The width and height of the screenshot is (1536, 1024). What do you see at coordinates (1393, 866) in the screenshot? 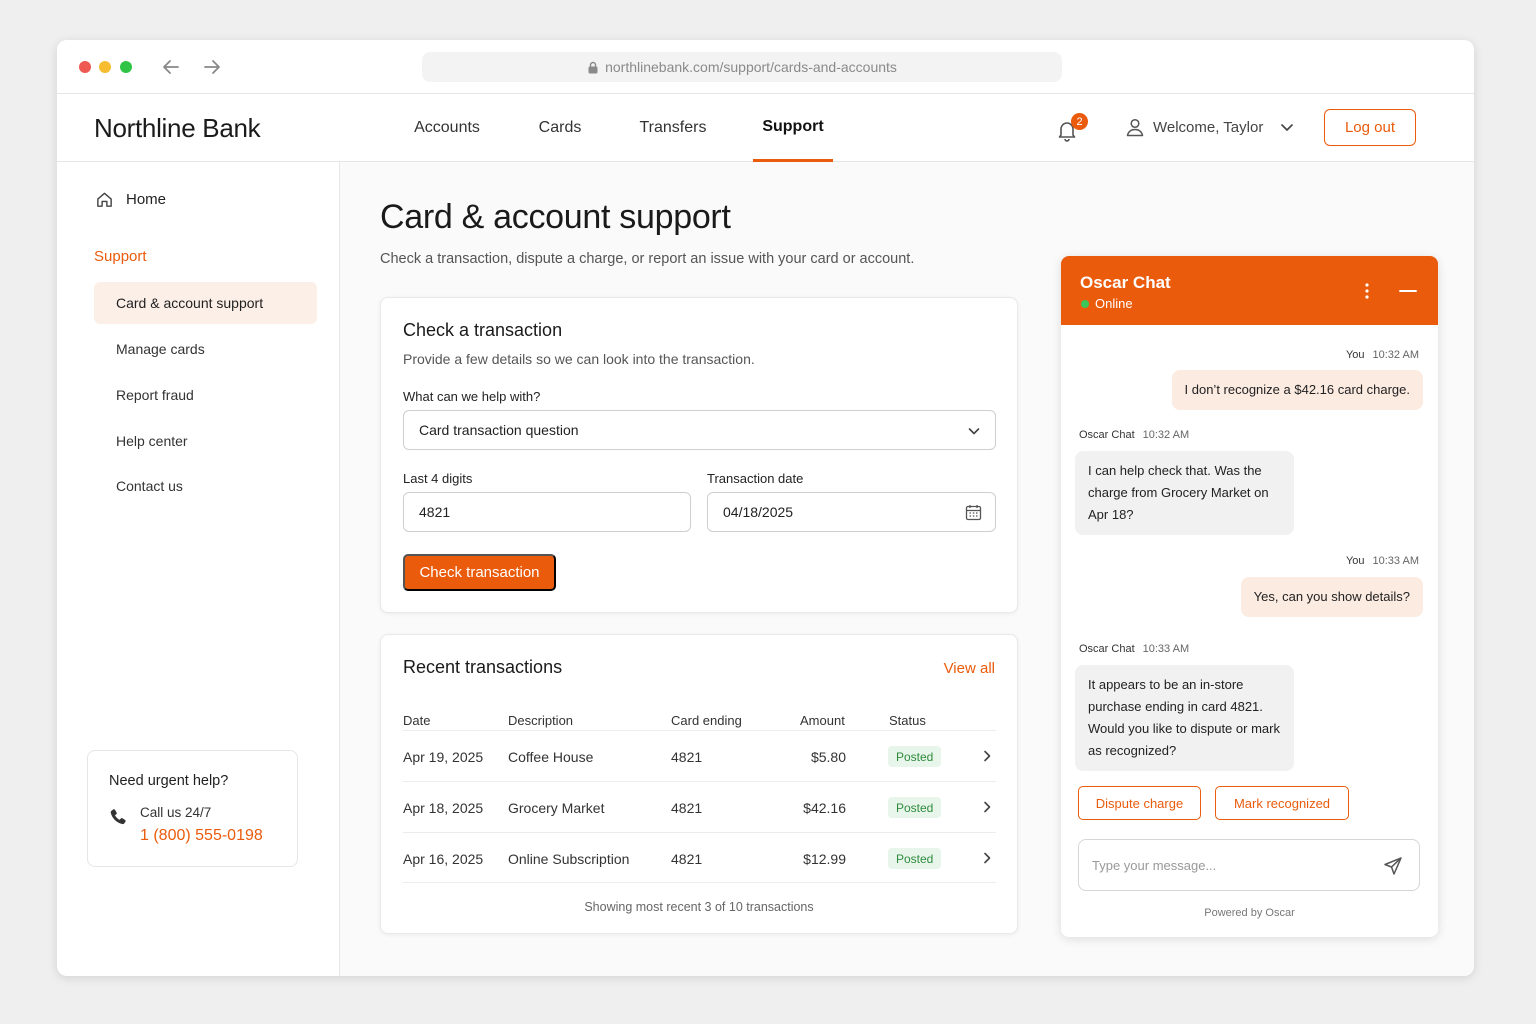
I see `send-icon` at bounding box center [1393, 866].